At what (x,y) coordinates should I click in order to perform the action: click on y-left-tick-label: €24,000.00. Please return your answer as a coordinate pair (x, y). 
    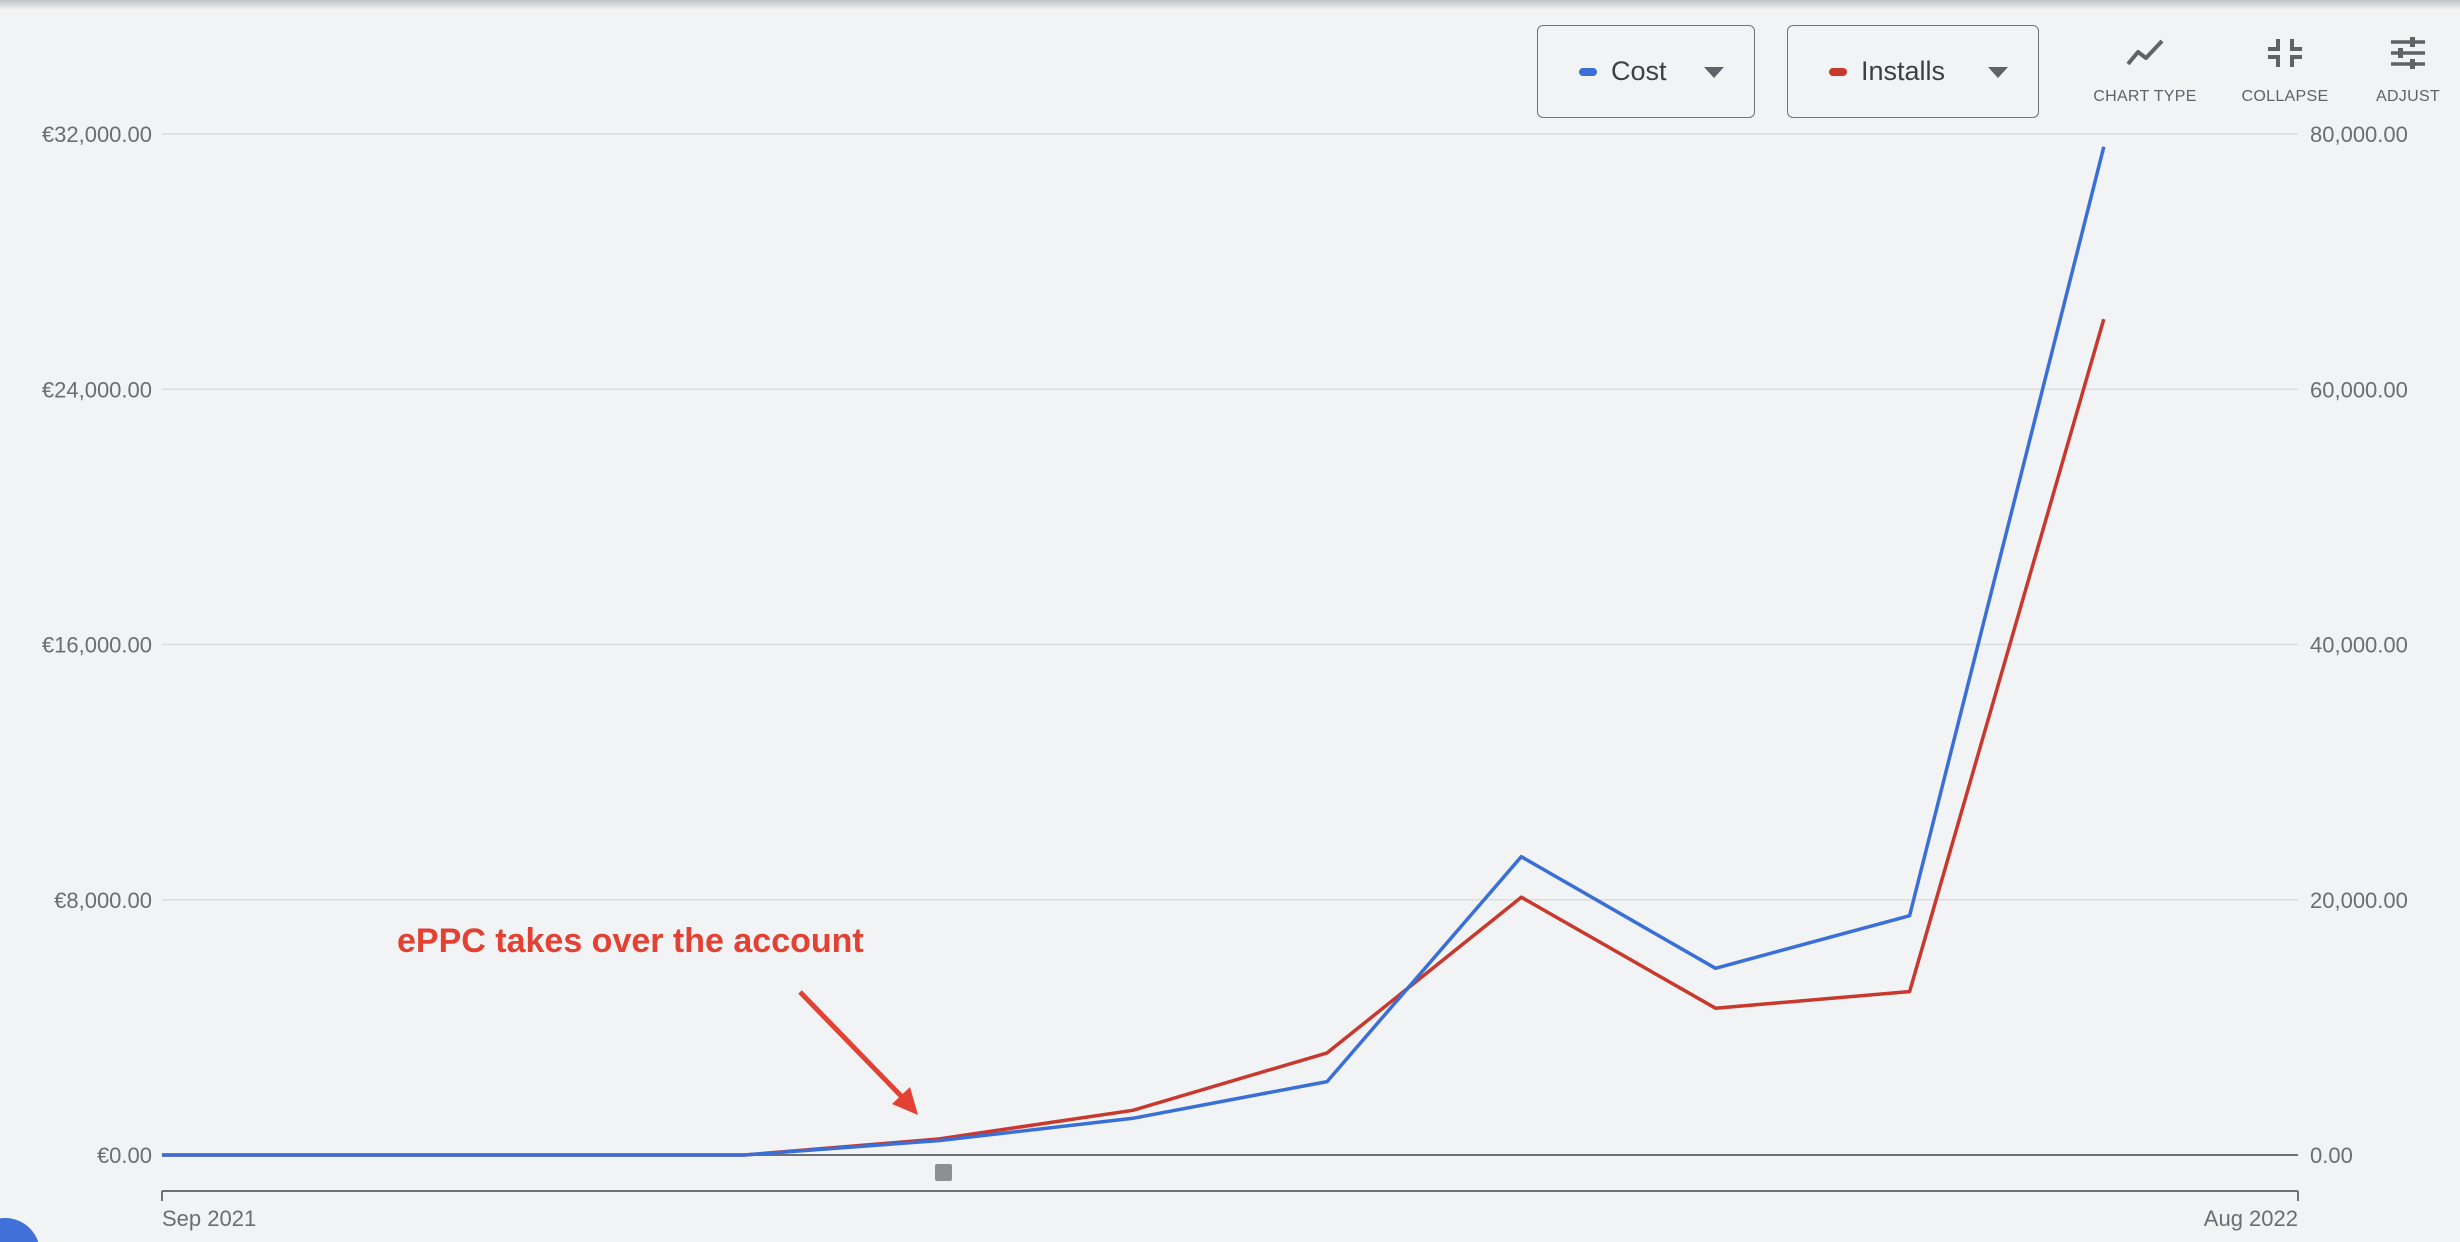
    Looking at the image, I should click on (97, 389).